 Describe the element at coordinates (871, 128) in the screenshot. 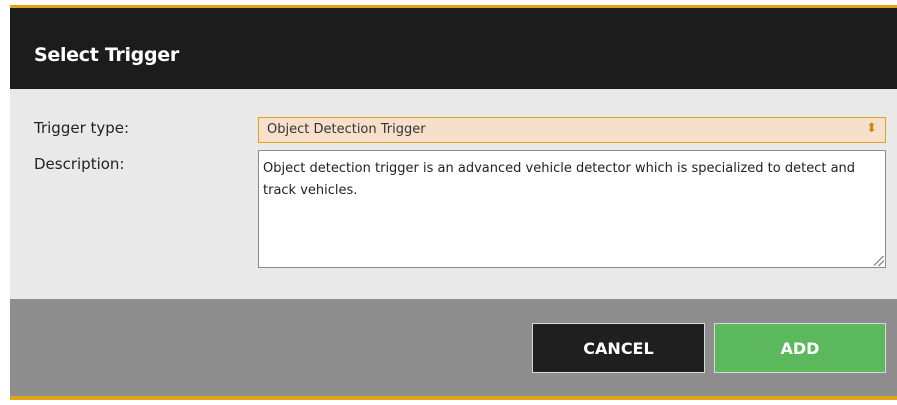

I see `select-chevron-icon: ⬍` at that location.